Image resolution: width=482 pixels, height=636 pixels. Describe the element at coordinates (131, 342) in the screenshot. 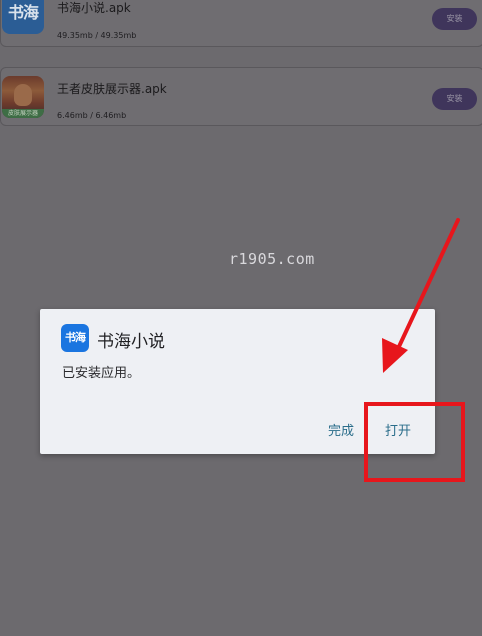

I see `dialog-title: 书海小说` at that location.